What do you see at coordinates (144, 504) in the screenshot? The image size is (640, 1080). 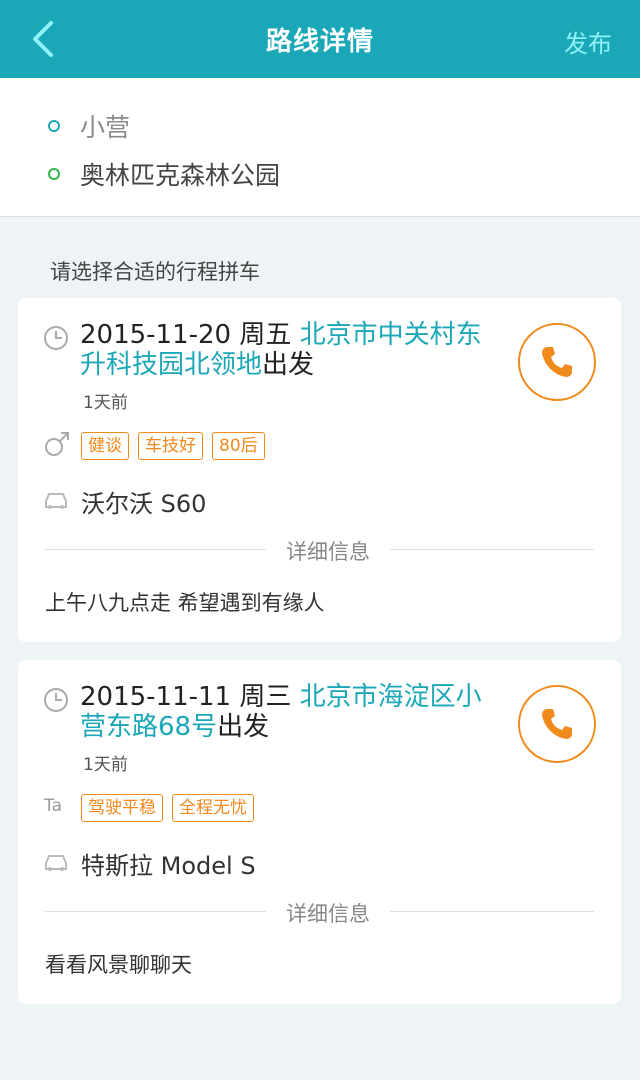 I see `car-model: 沃尔沃 S60` at bounding box center [144, 504].